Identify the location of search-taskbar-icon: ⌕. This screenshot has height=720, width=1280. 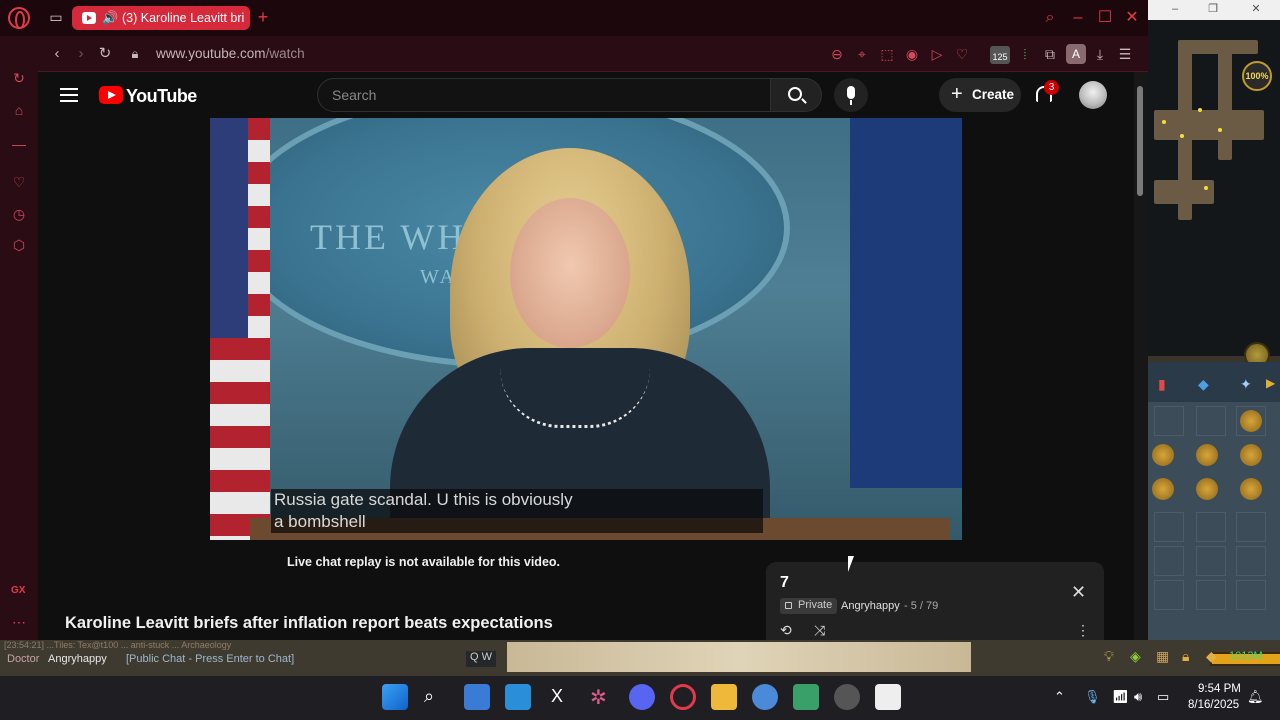
(429, 696).